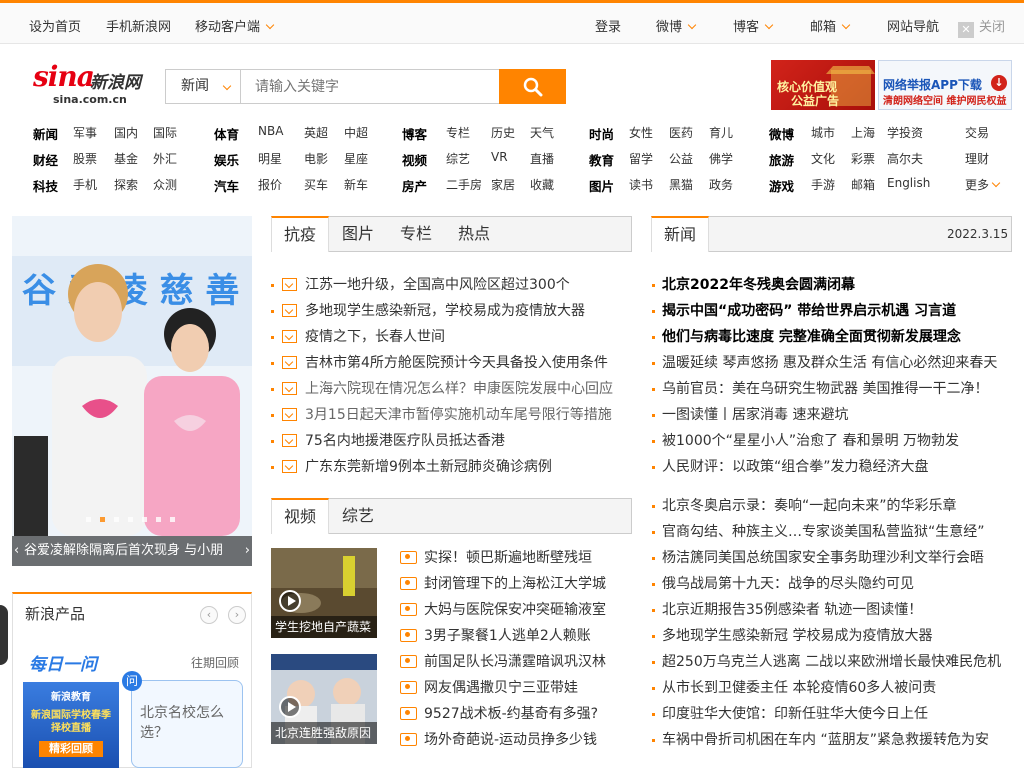 This screenshot has width=1024, height=768. What do you see at coordinates (790, 714) in the screenshot?
I see `news-item: 印度驻华大使馆：印新任驻华大使今日上任` at bounding box center [790, 714].